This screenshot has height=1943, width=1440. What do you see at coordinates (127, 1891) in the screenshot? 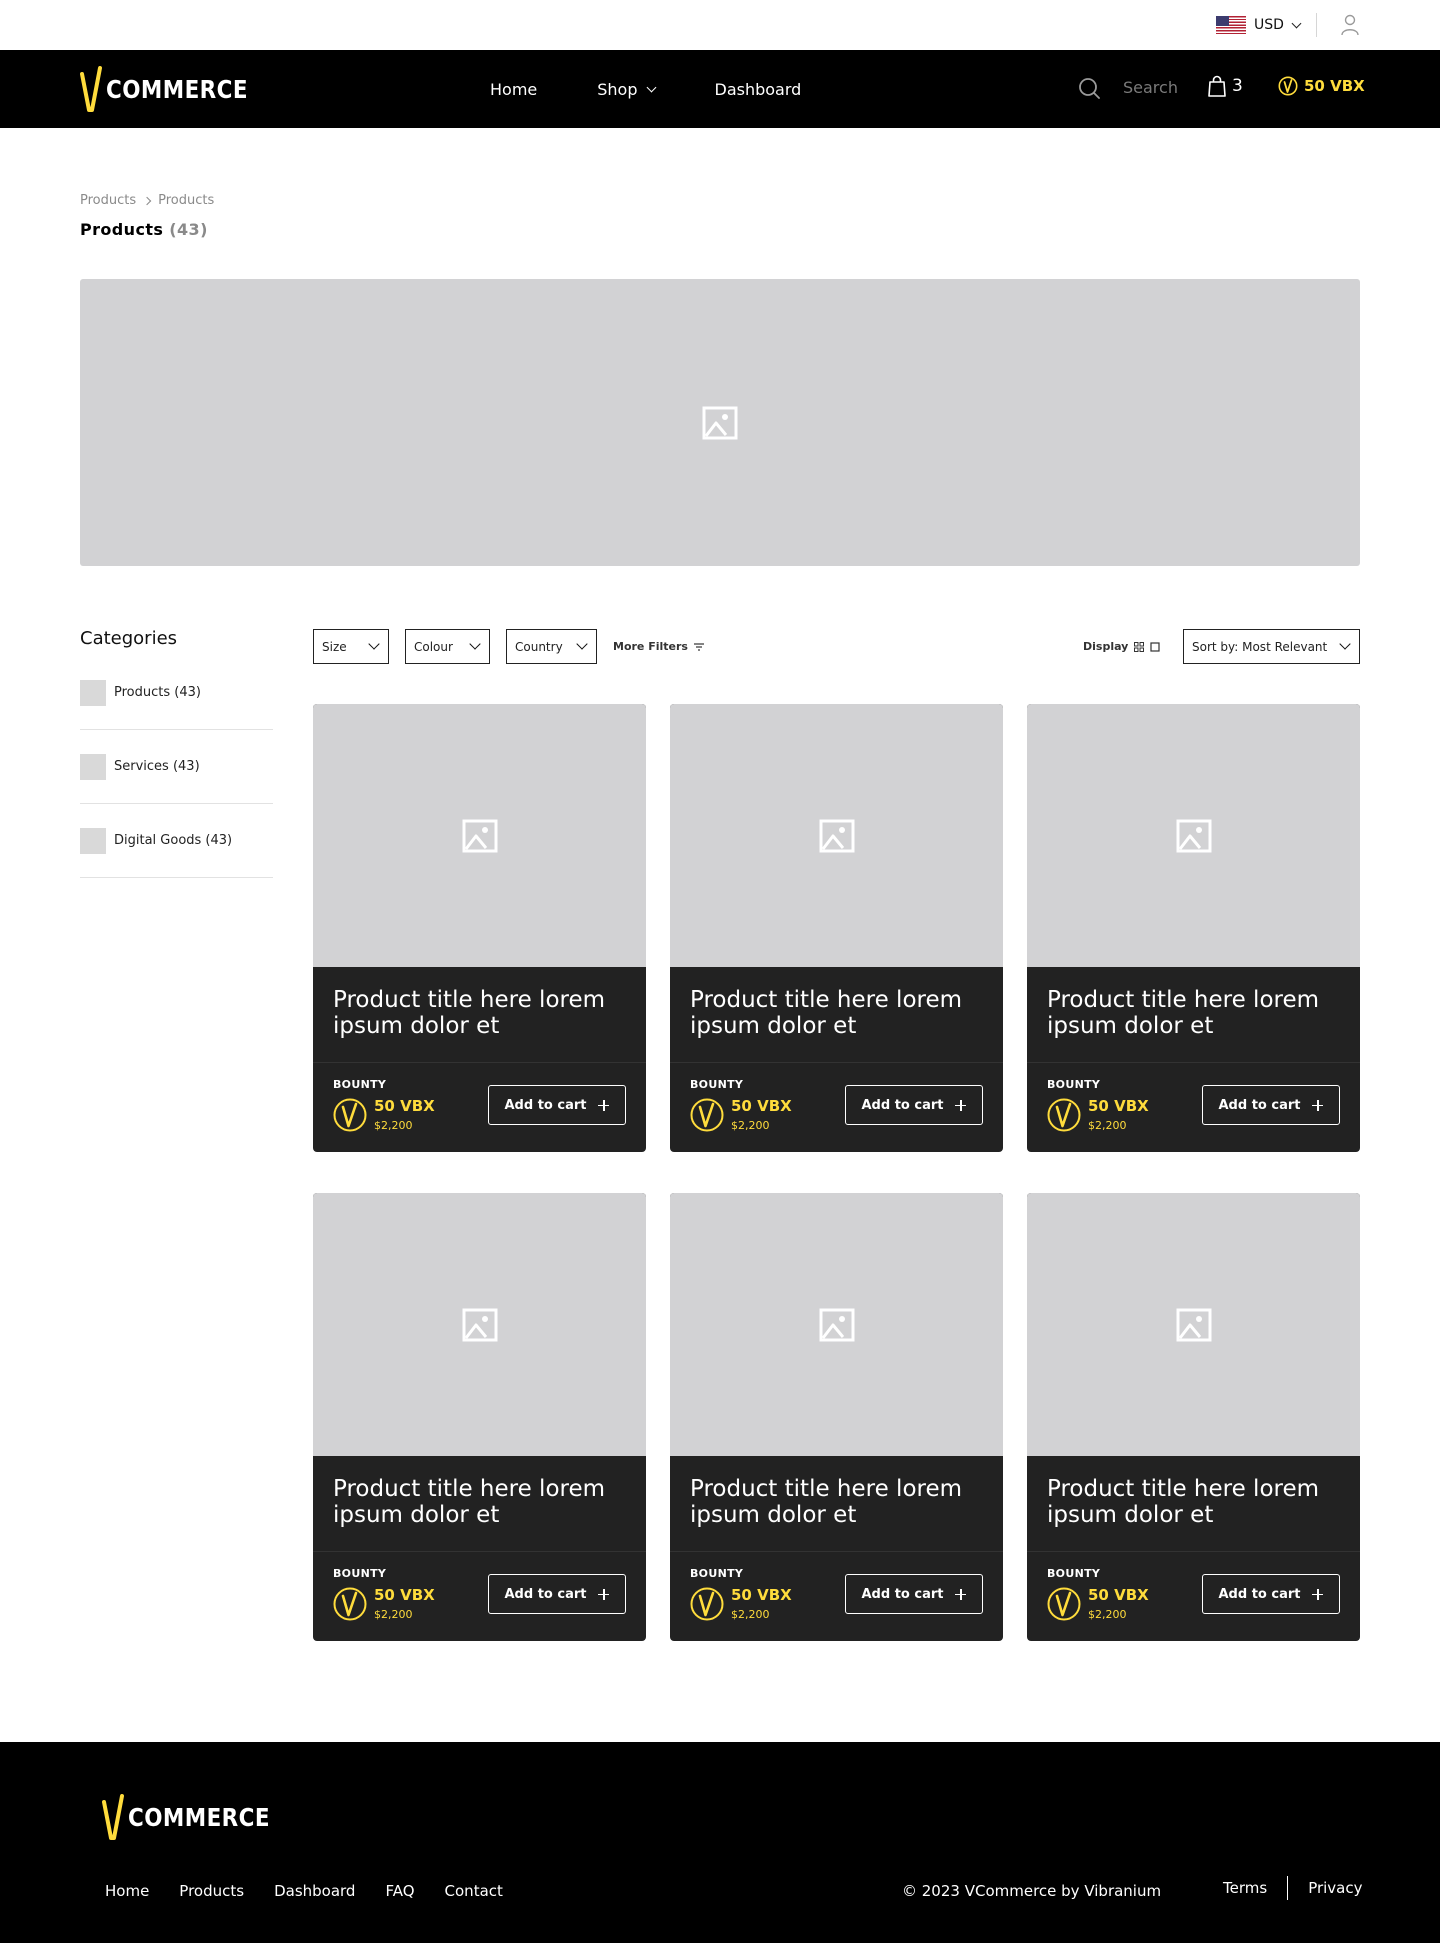
I see `footer-link-home: Home` at bounding box center [127, 1891].